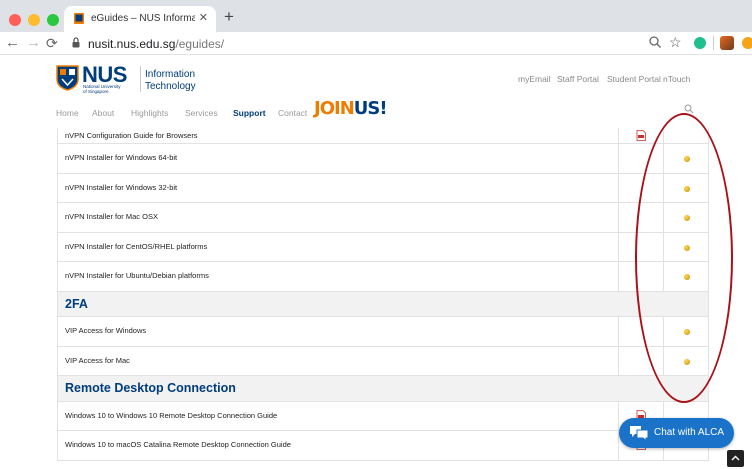  I want to click on toplink-staff-portal: Staff Portal, so click(578, 79).